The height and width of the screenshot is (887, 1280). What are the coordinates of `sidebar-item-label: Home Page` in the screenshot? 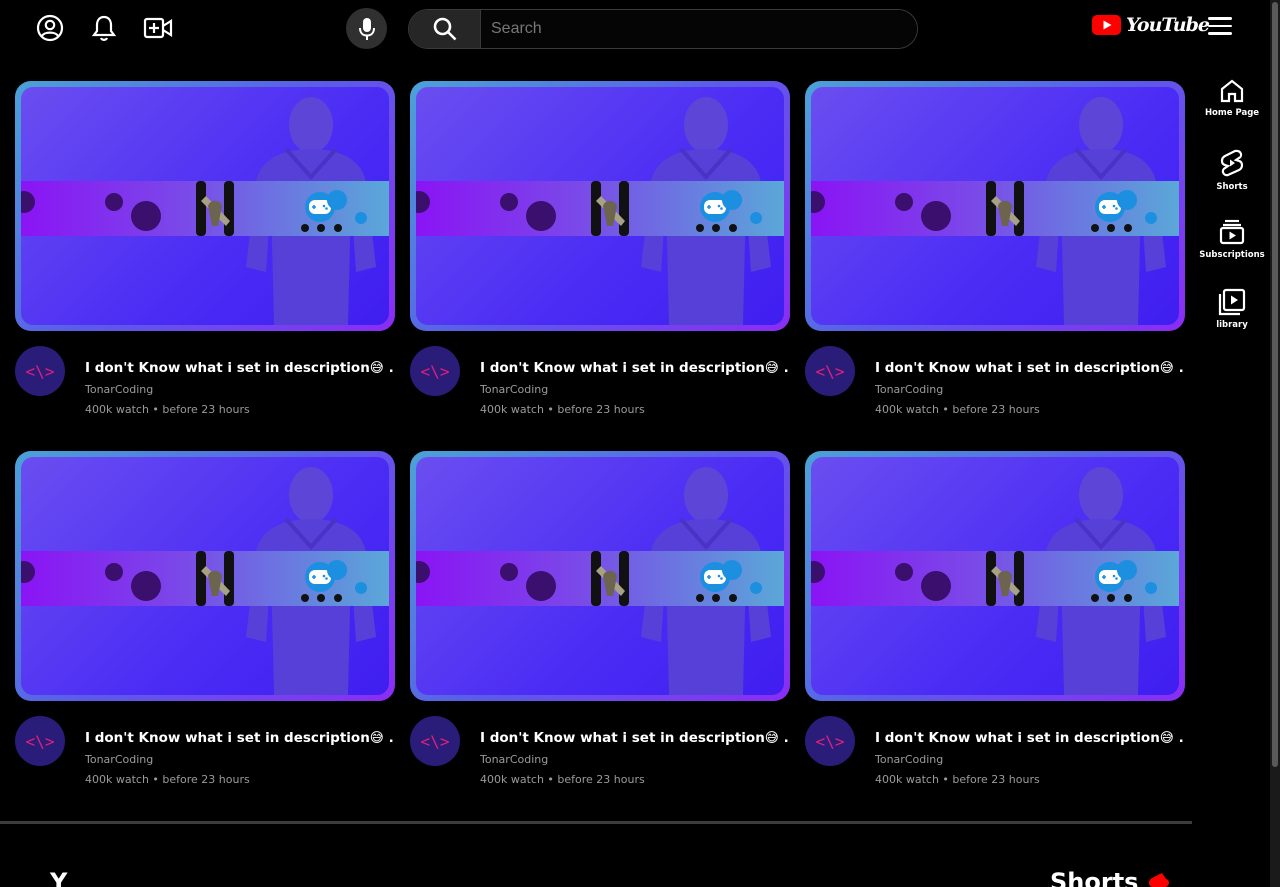 It's located at (1232, 113).